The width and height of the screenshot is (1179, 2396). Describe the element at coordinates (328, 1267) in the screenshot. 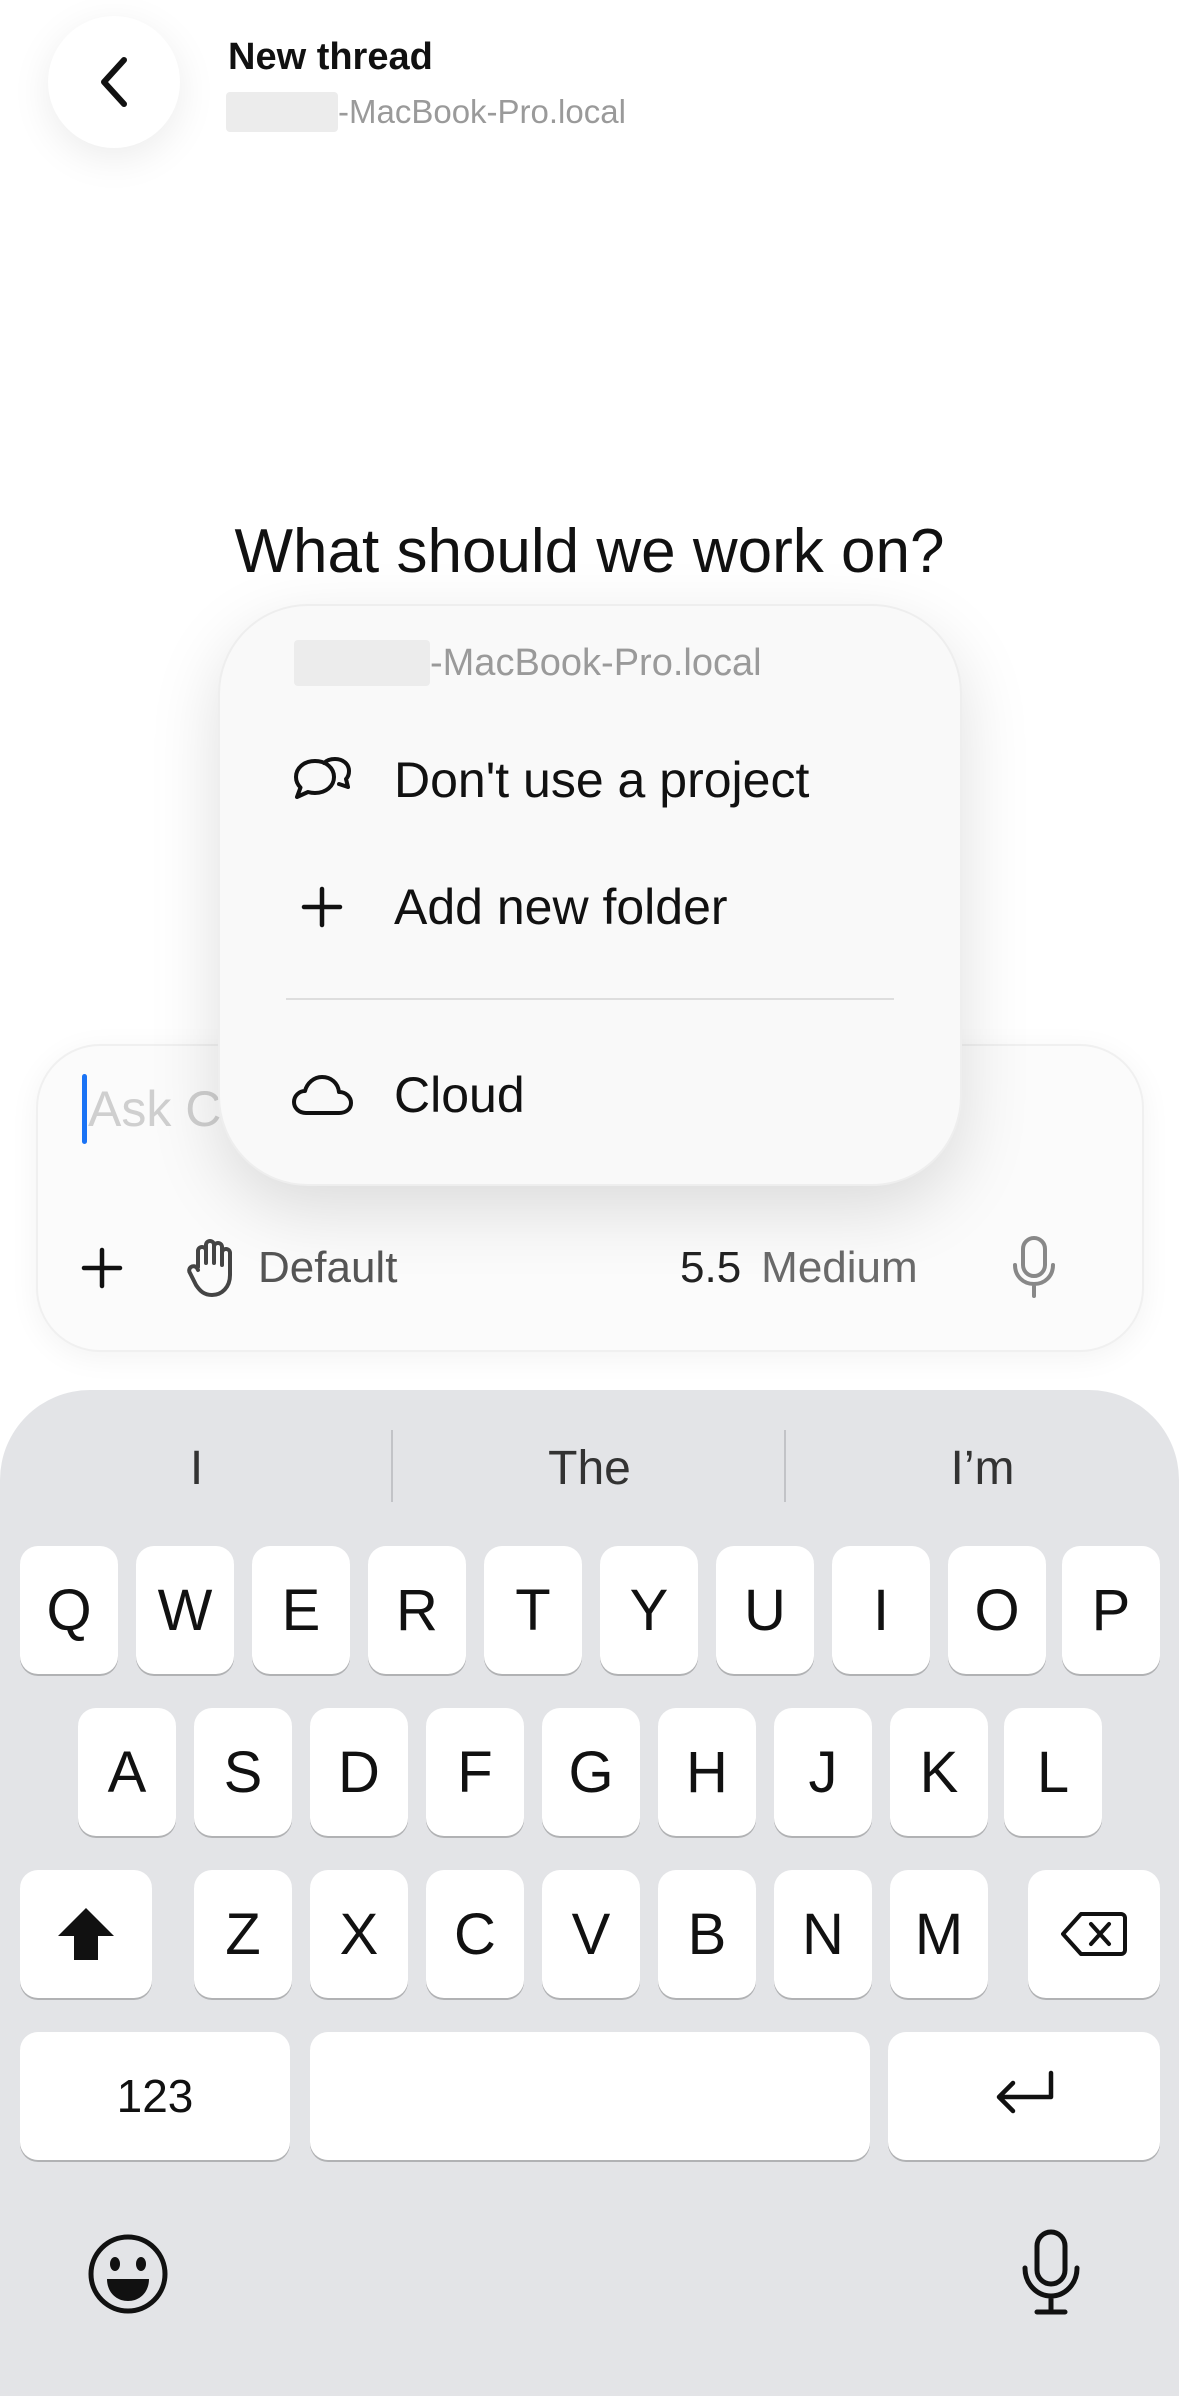

I see `mode-label: Default` at that location.